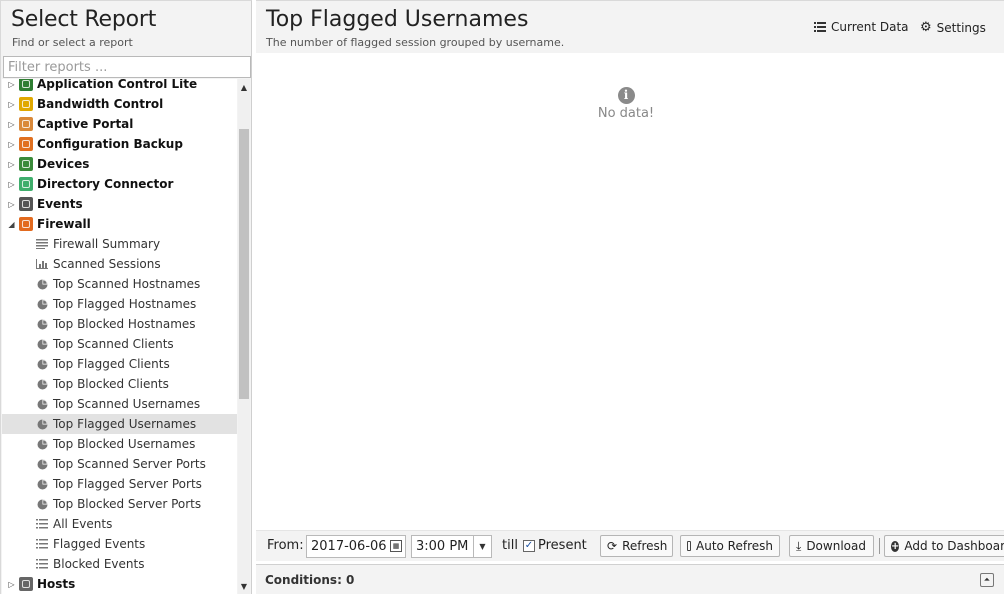  I want to click on tree-scrollbar: ▲ ▼, so click(244, 336).